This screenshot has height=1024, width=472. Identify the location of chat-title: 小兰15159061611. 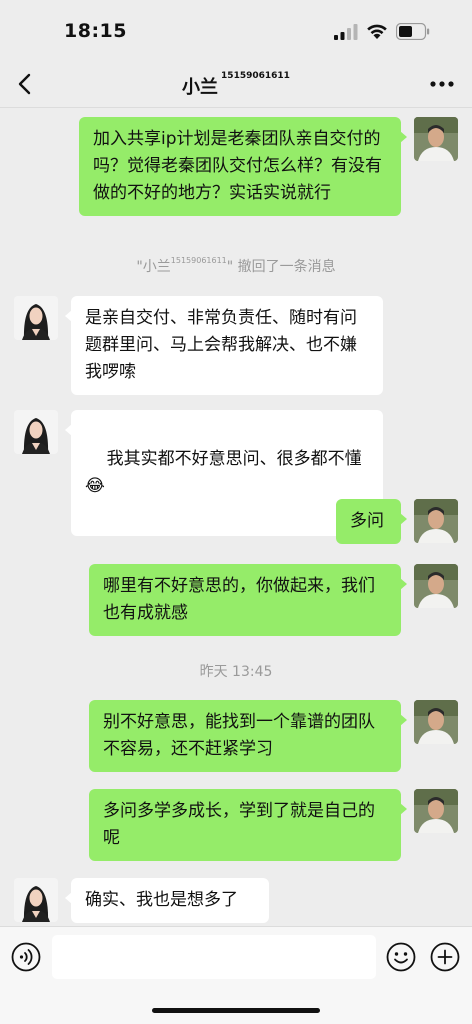
(236, 85).